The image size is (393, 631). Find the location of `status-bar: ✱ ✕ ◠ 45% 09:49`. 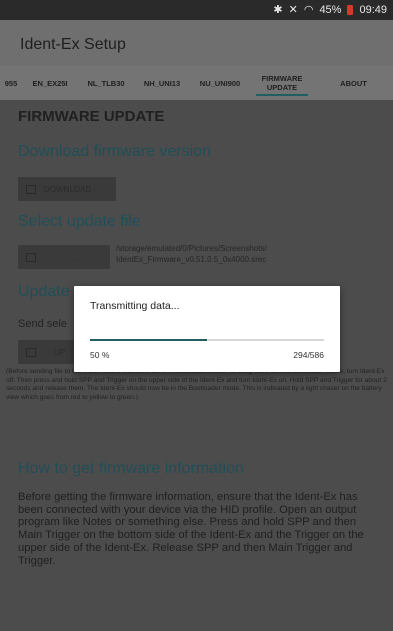

status-bar: ✱ ✕ ◠ 45% 09:49 is located at coordinates (196, 10).